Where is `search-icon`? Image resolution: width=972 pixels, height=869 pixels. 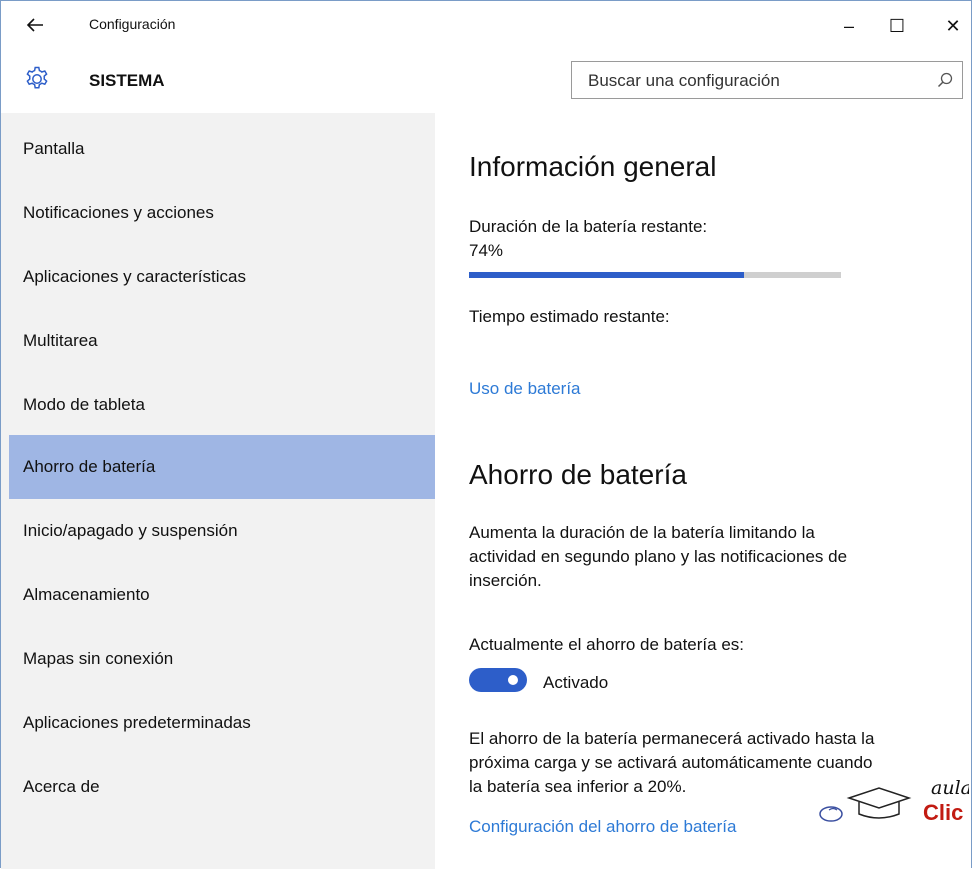 search-icon is located at coordinates (945, 80).